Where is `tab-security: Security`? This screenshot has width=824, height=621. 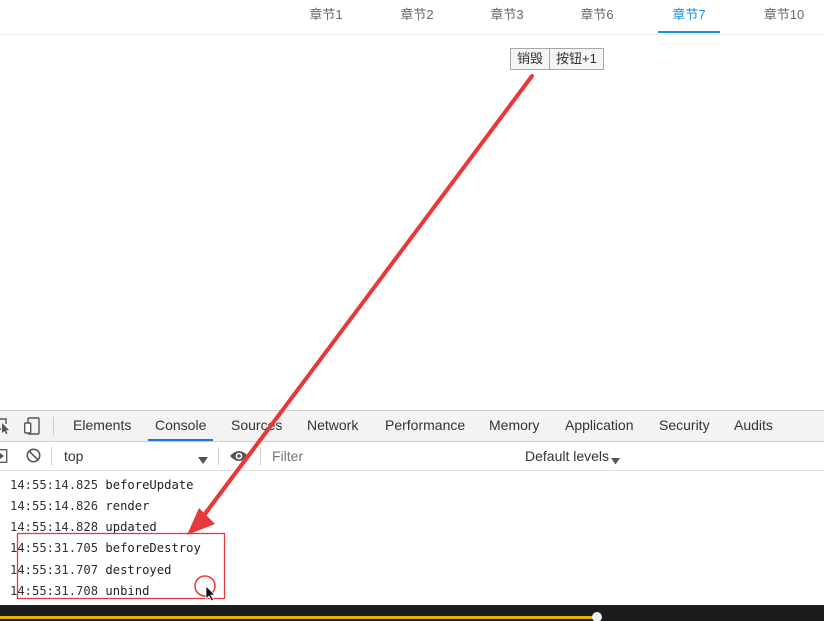 tab-security: Security is located at coordinates (684, 426).